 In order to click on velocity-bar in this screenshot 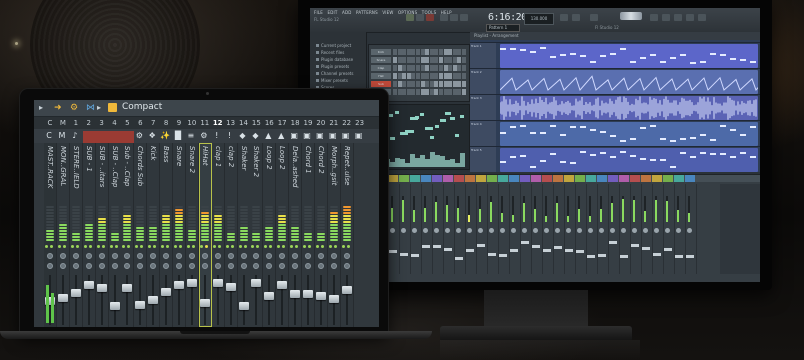, I will do `click(462, 160)`.